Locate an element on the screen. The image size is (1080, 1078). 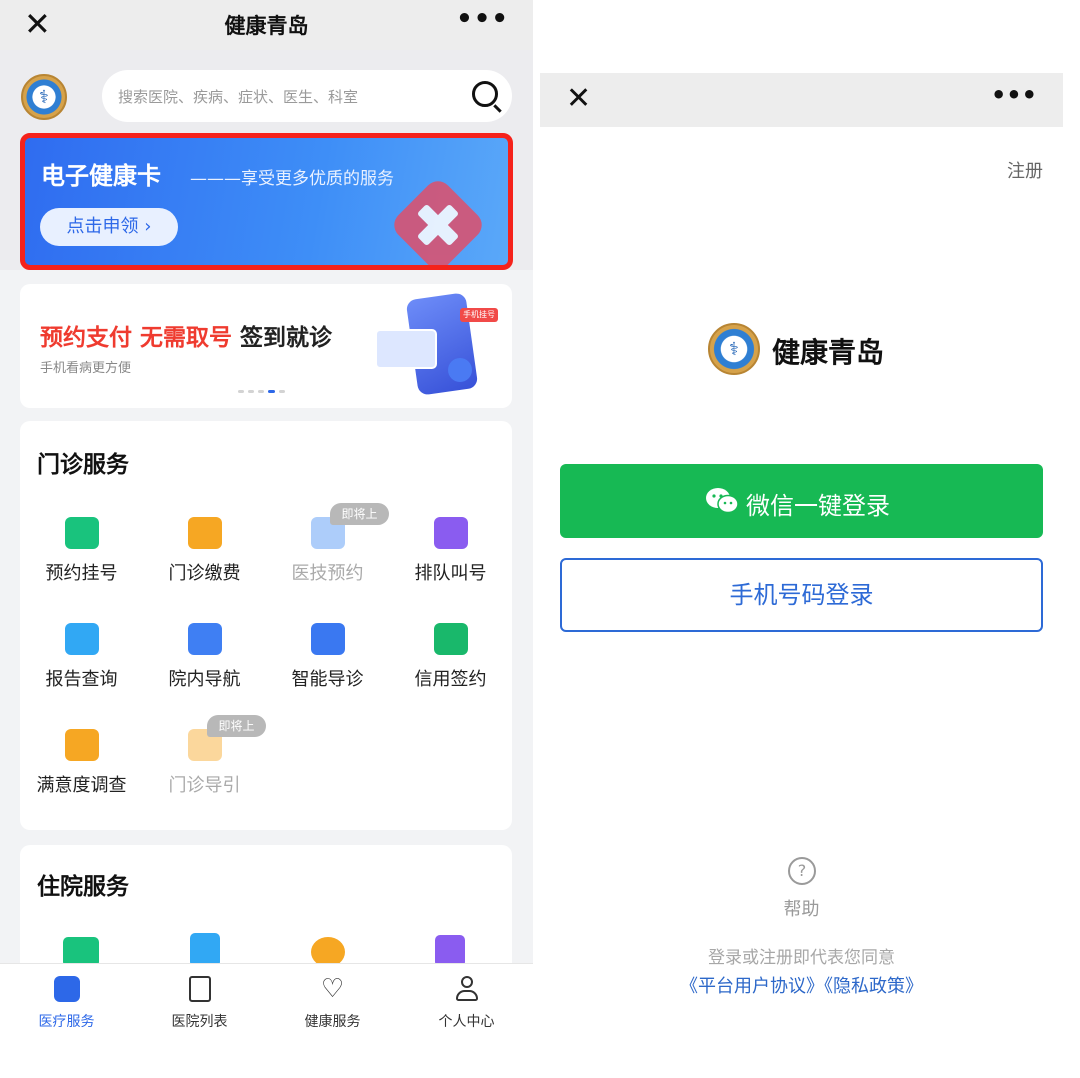
medical-cross-icon is located at coordinates (438, 220).